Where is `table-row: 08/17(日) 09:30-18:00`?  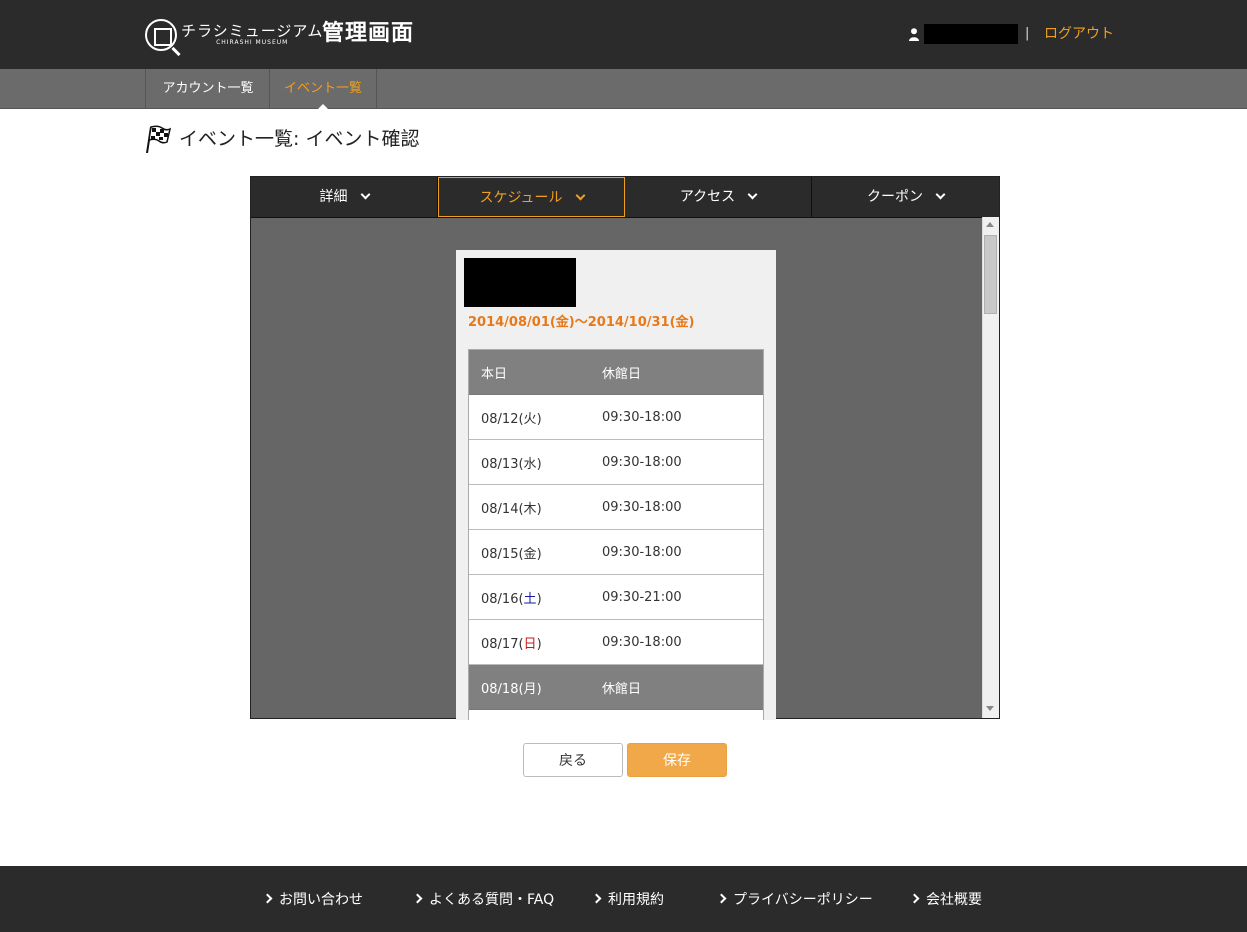 table-row: 08/17(日) 09:30-18:00 is located at coordinates (616, 642).